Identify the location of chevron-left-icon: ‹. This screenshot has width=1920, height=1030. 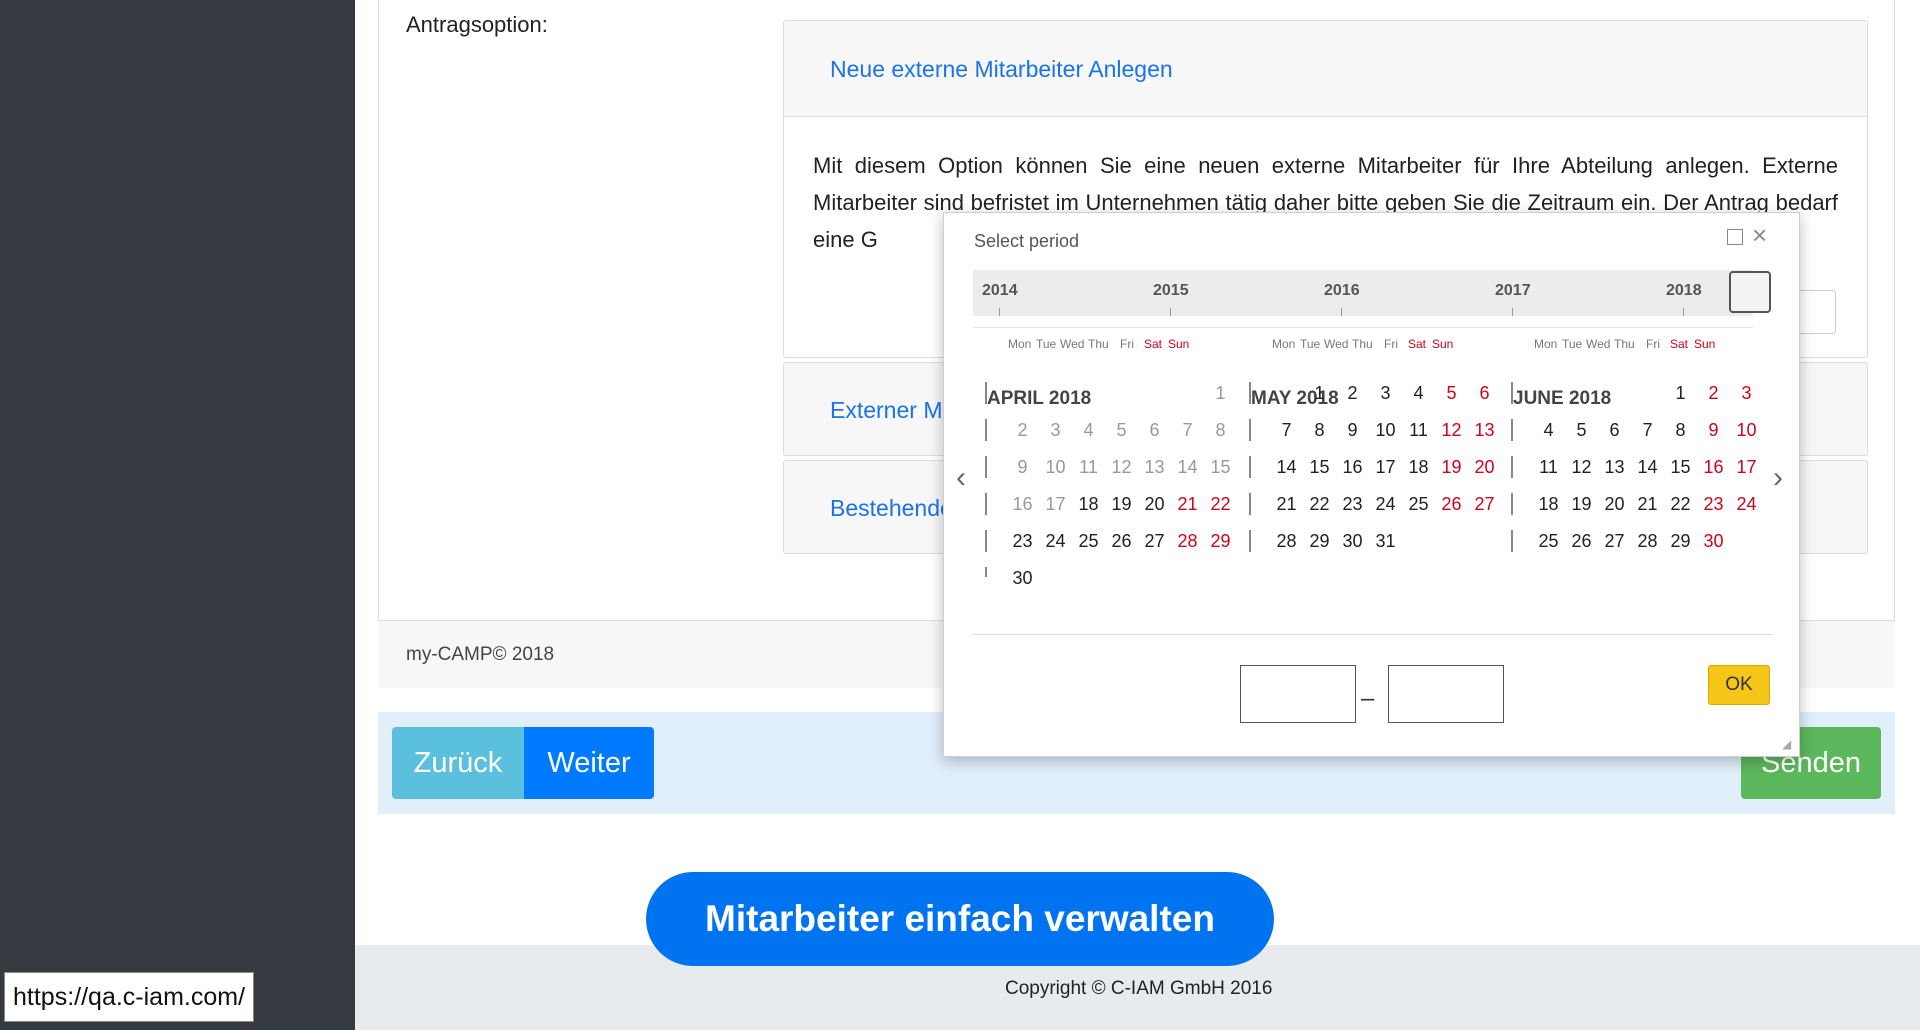
(961, 478).